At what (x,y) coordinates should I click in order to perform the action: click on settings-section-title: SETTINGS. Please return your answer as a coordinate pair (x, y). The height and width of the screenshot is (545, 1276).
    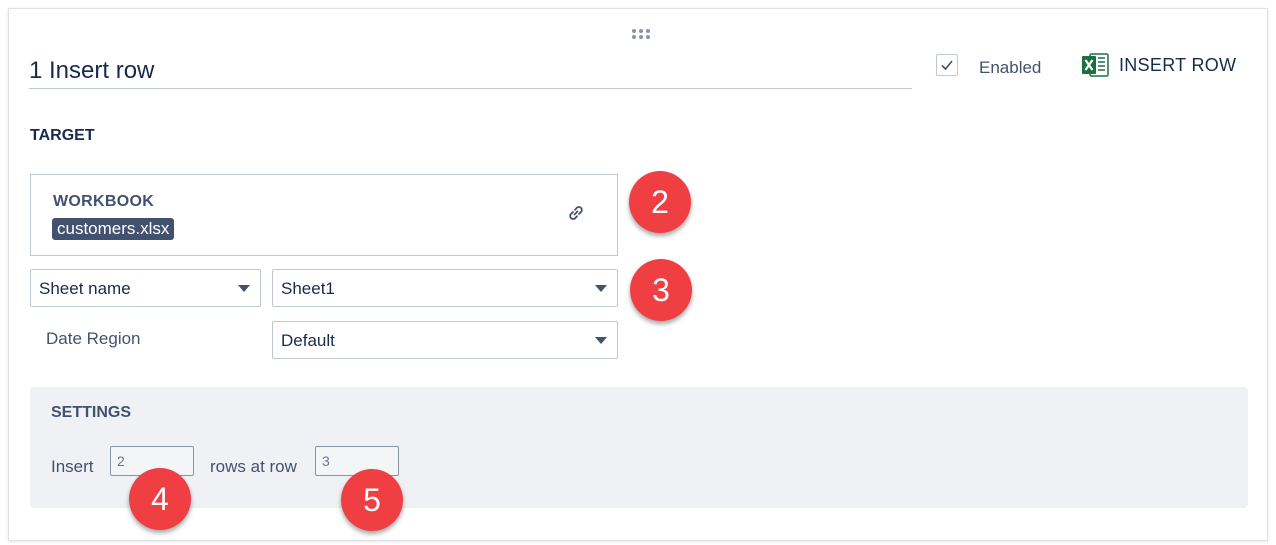
    Looking at the image, I should click on (91, 412).